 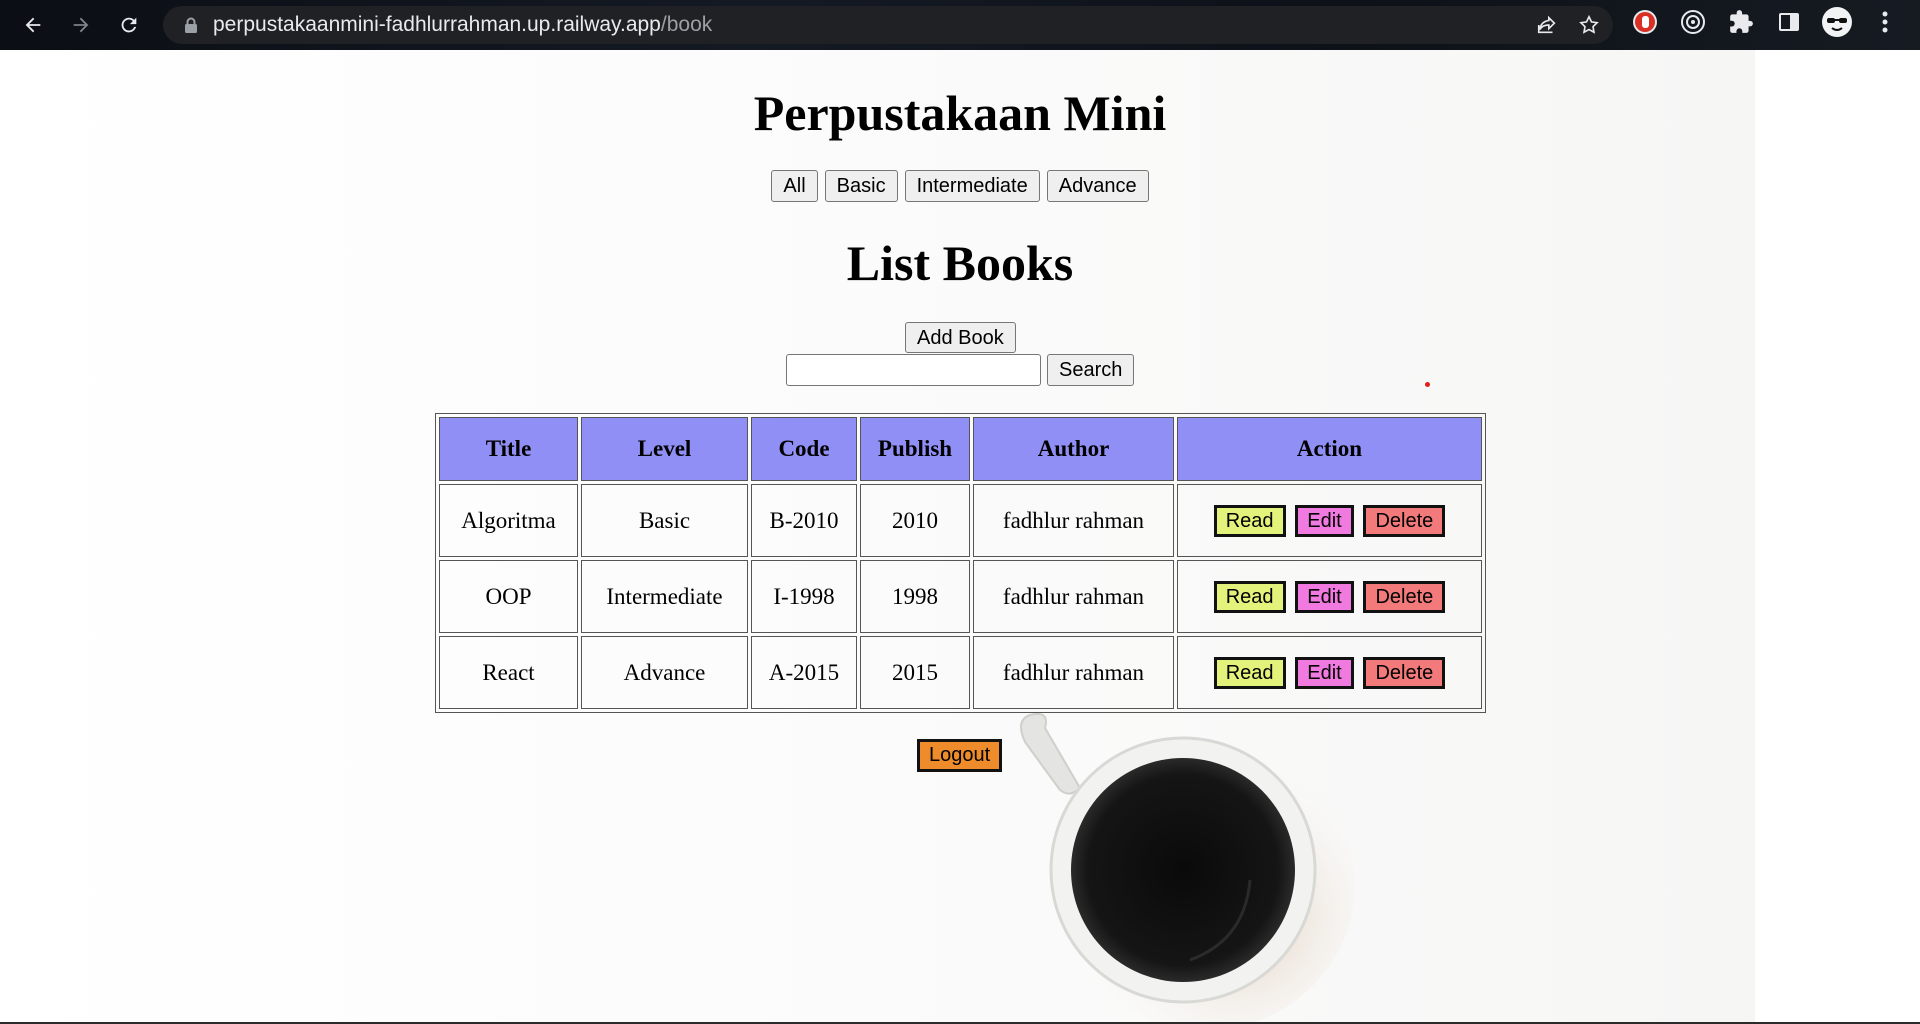 What do you see at coordinates (804, 596) in the screenshot?
I see `cell-code: I-1998` at bounding box center [804, 596].